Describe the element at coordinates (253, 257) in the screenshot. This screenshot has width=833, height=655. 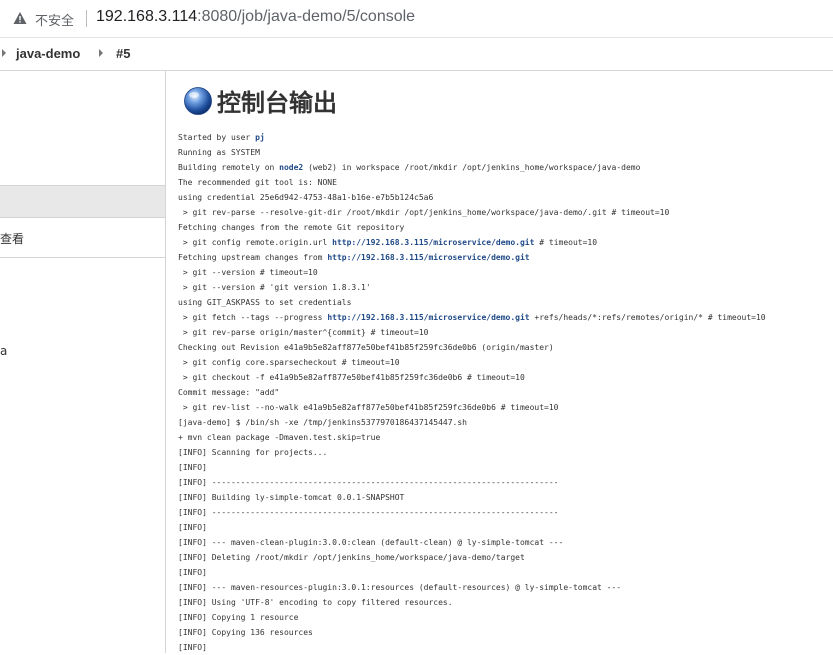
I see `console-text: Fetching upstream changes from` at that location.